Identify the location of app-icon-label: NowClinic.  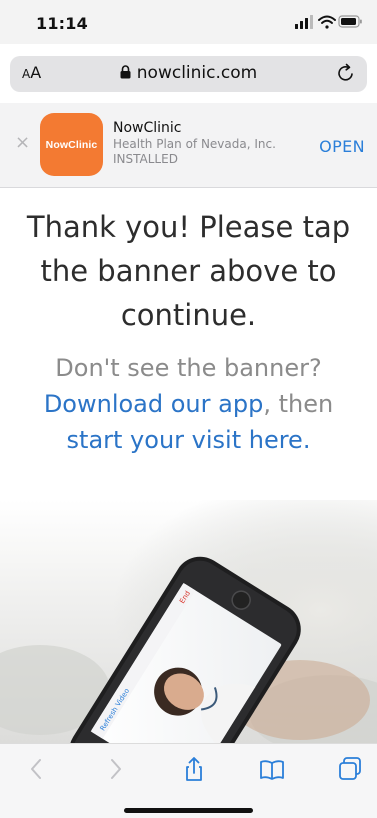
(71, 144).